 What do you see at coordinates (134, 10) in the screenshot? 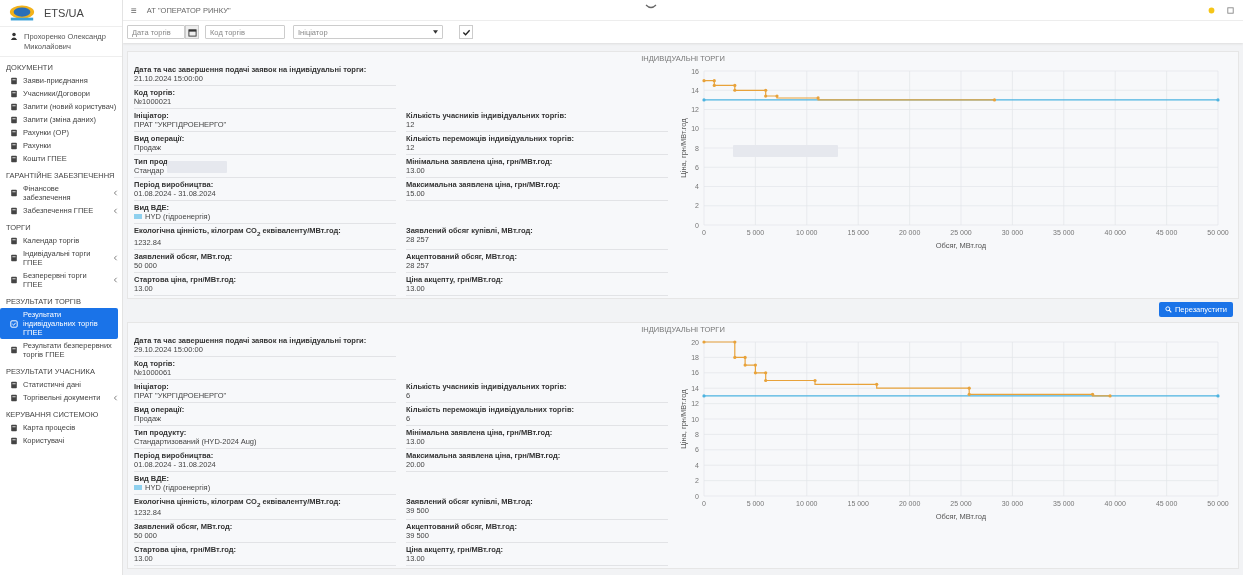
I see `menu-icon: ≡` at bounding box center [134, 10].